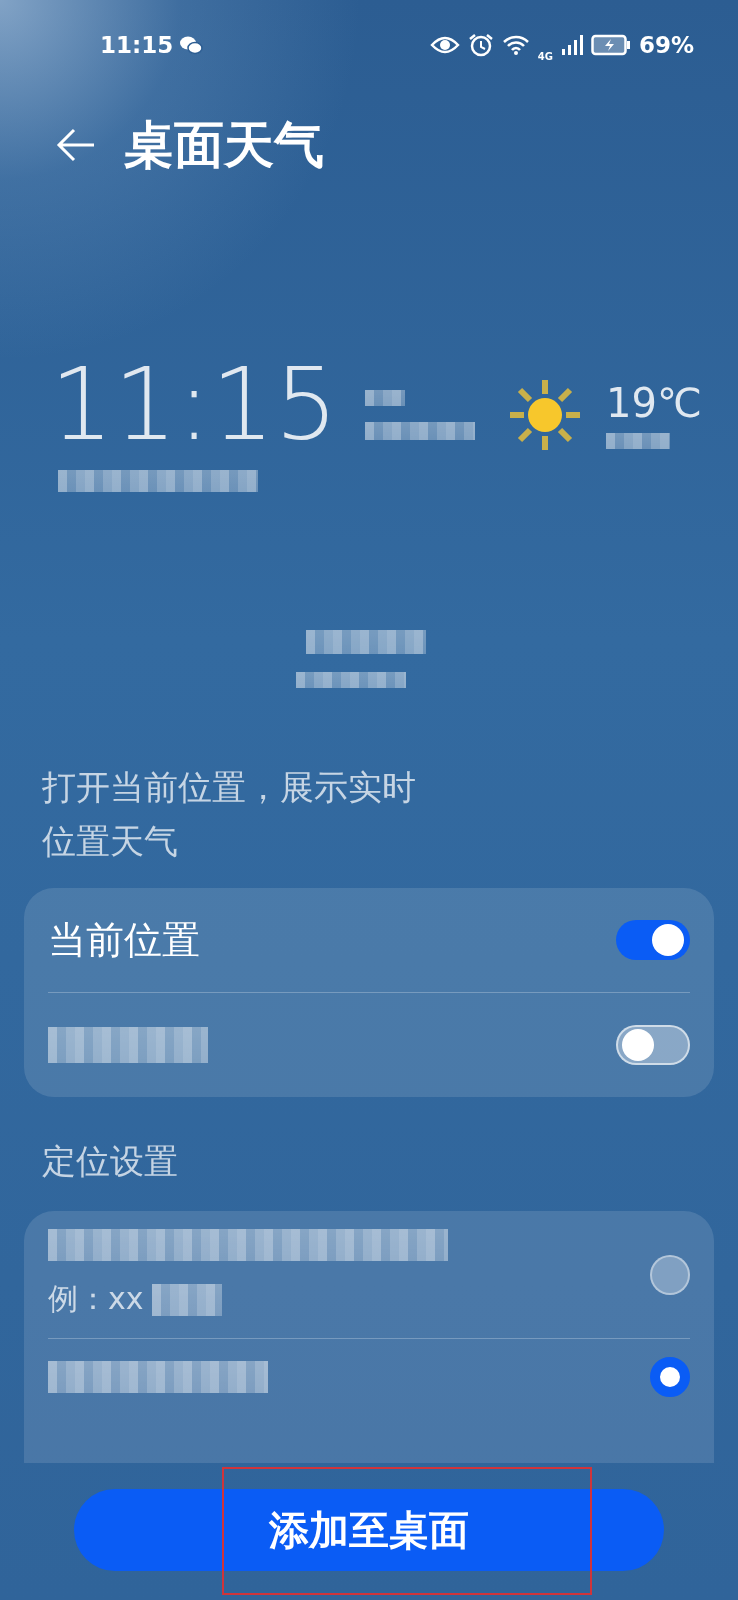 The width and height of the screenshot is (738, 1600). What do you see at coordinates (545, 56) in the screenshot?
I see `network-type: 4G` at bounding box center [545, 56].